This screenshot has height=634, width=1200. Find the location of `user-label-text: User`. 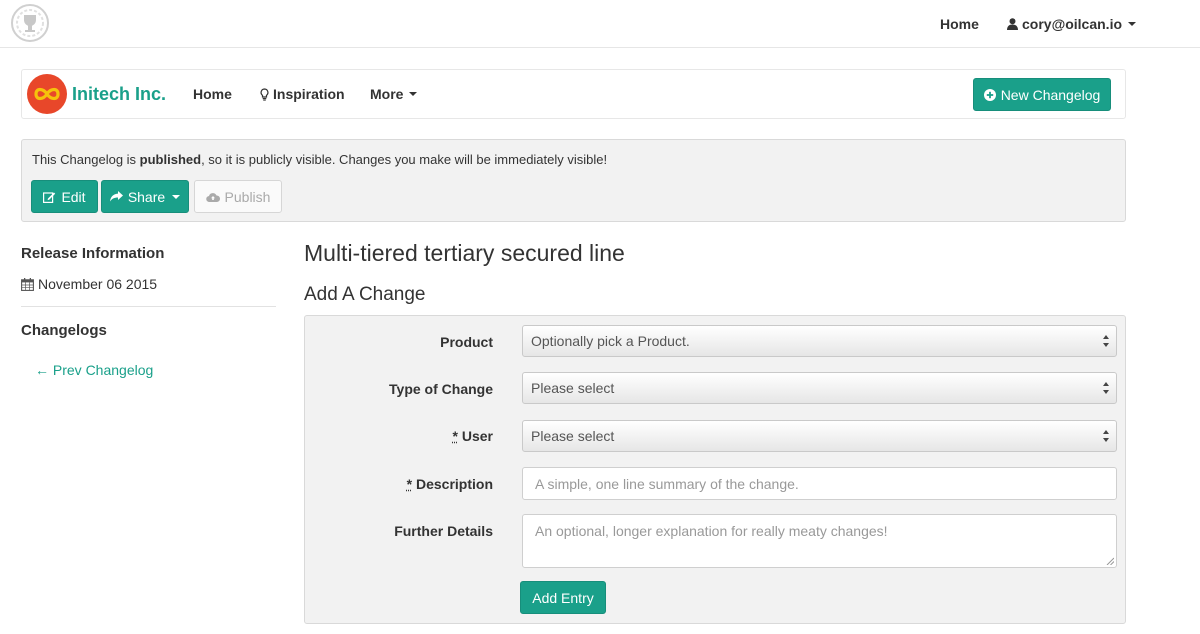

user-label-text: User is located at coordinates (475, 436).